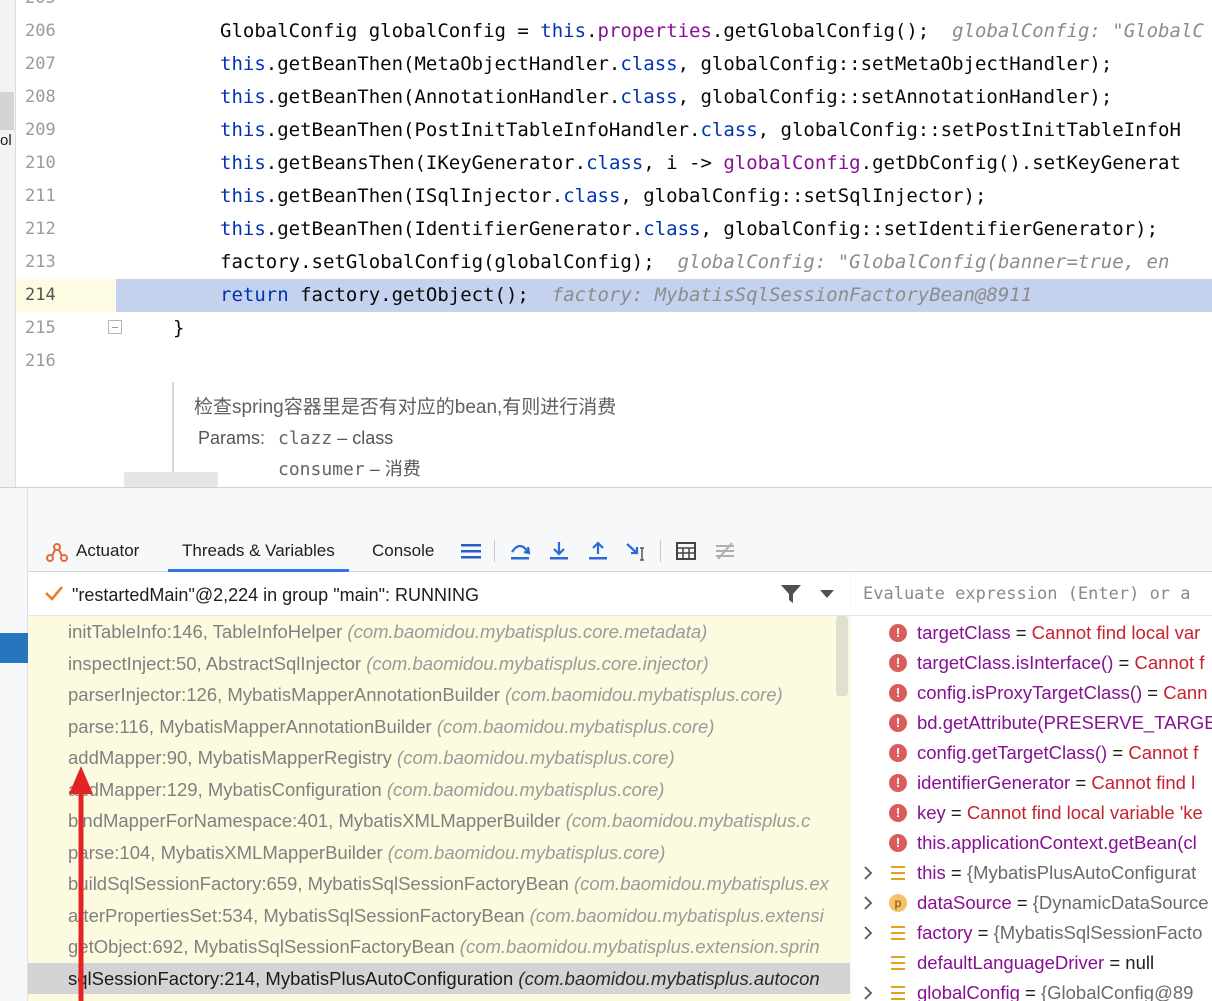 This screenshot has height=1001, width=1212. I want to click on tab-threads-variables: Threads & Variables, so click(258, 550).